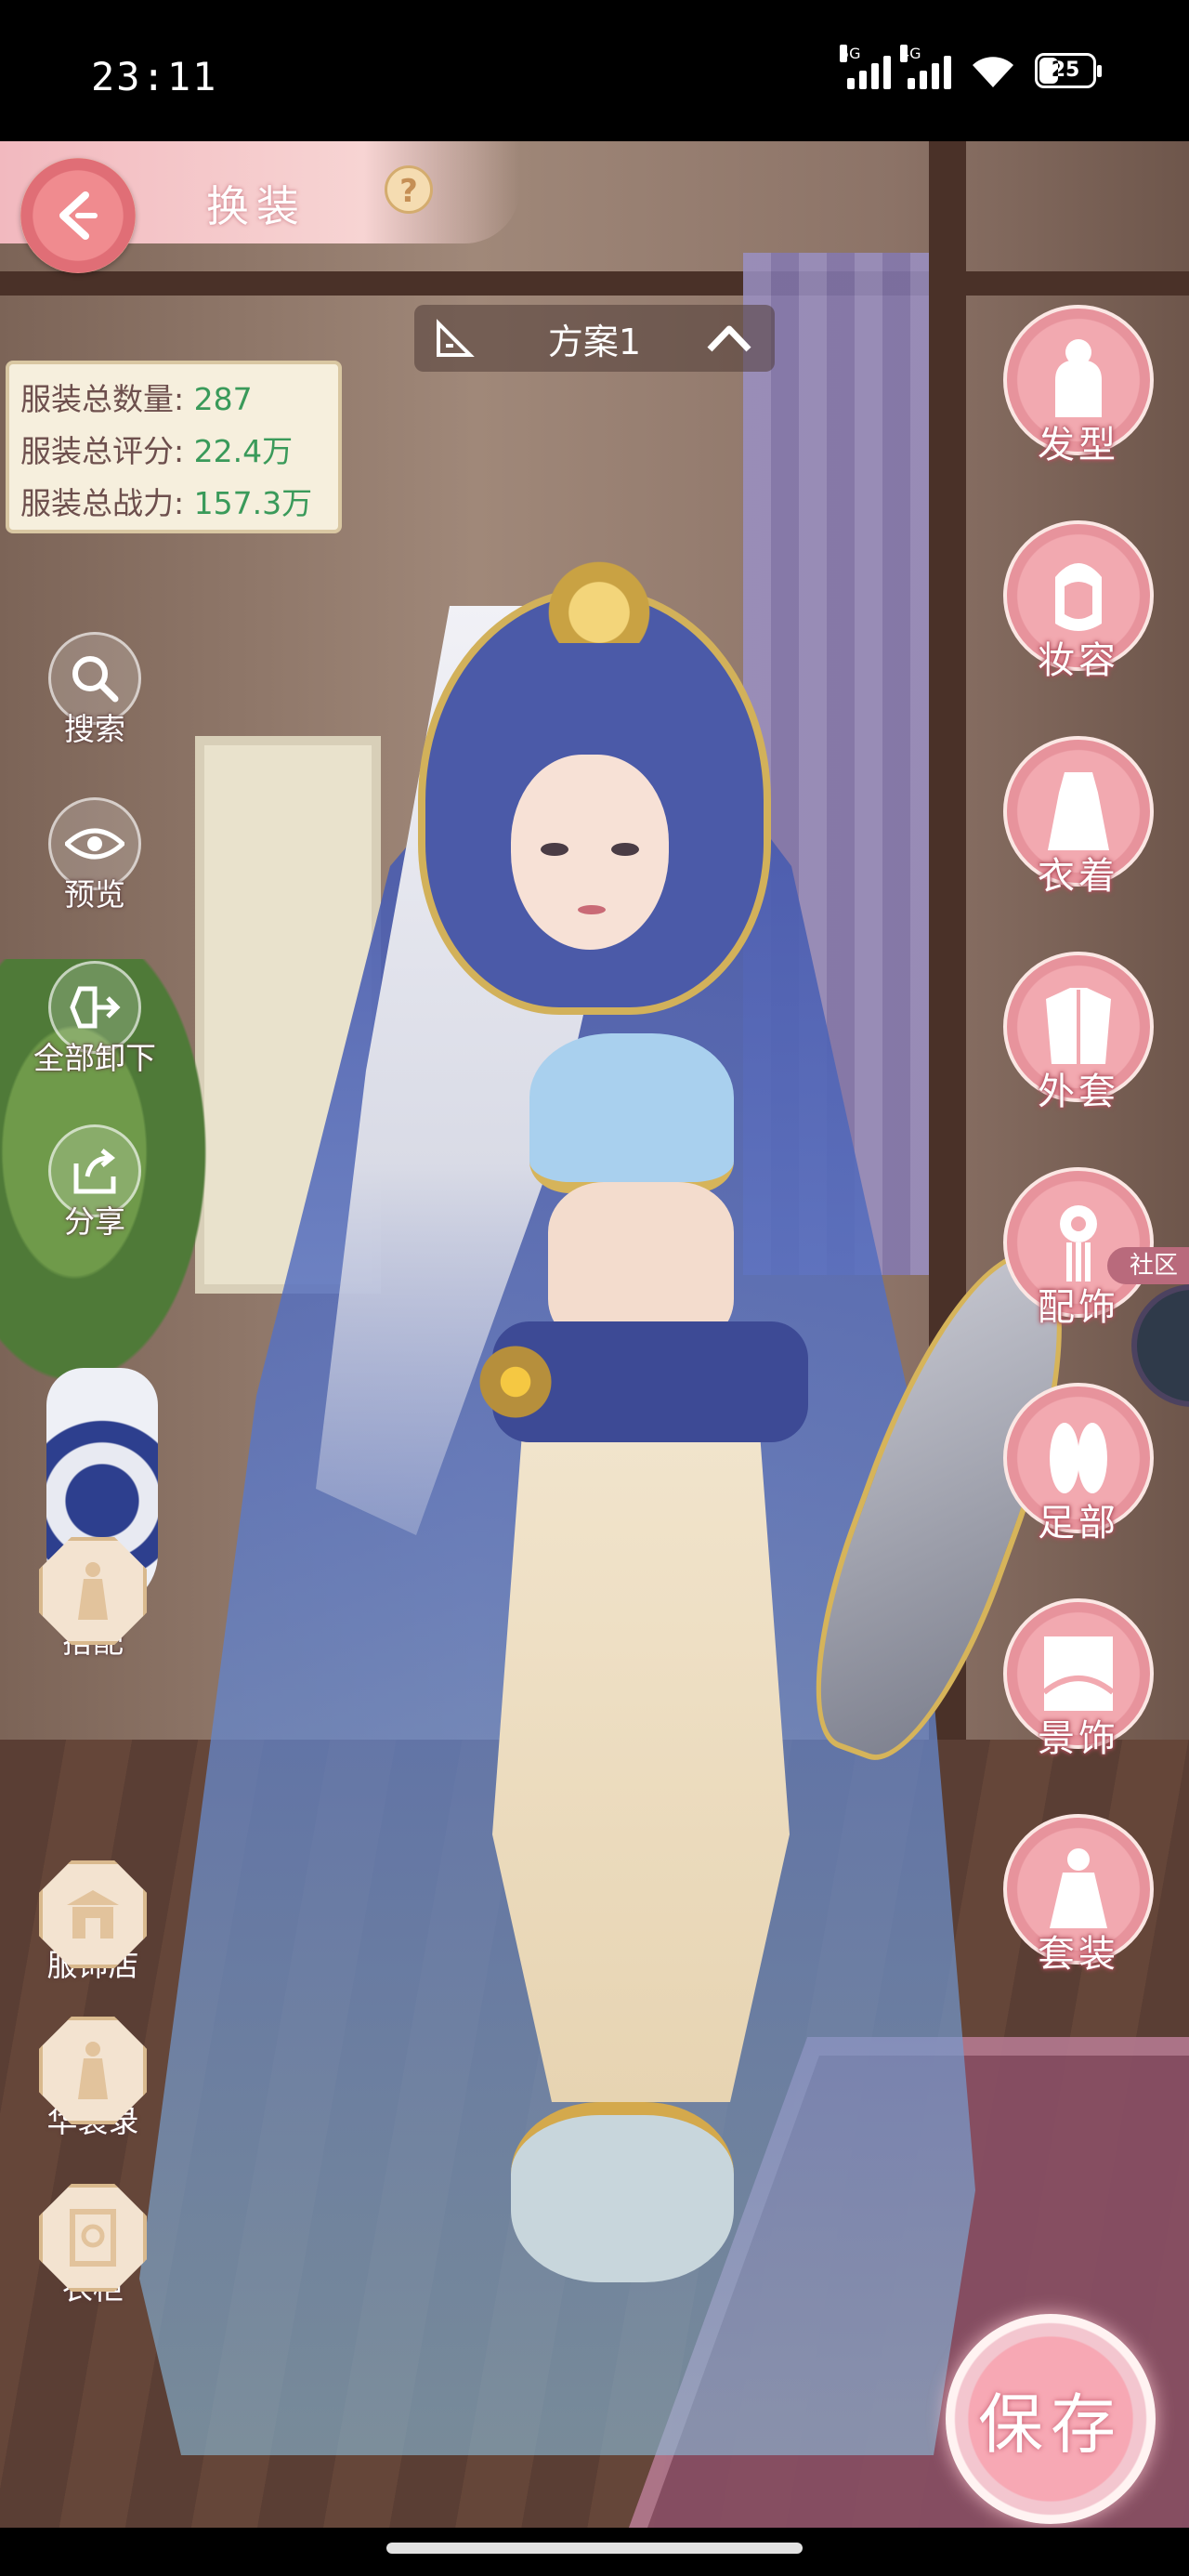  I want to click on chevron-up-icon, so click(729, 338).